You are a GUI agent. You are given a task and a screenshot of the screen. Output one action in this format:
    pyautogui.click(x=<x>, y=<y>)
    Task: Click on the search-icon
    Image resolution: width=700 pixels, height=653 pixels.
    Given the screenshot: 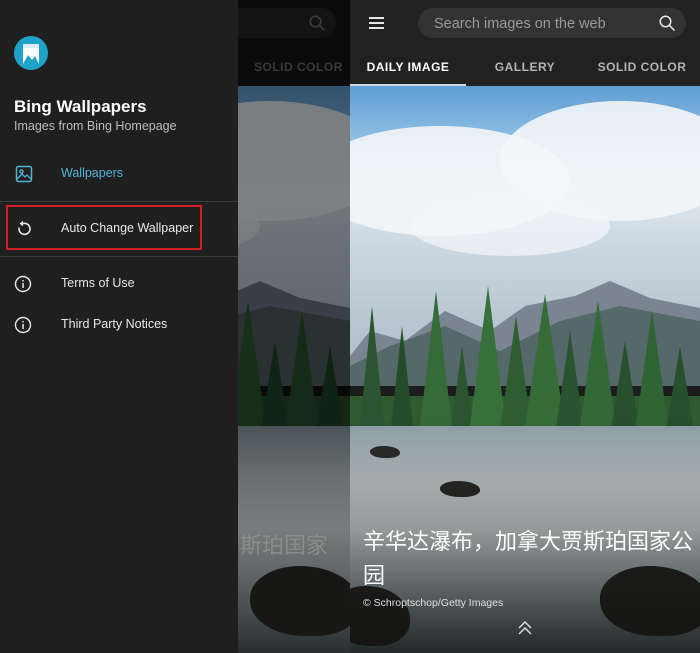 What is the action you would take?
    pyautogui.click(x=667, y=23)
    